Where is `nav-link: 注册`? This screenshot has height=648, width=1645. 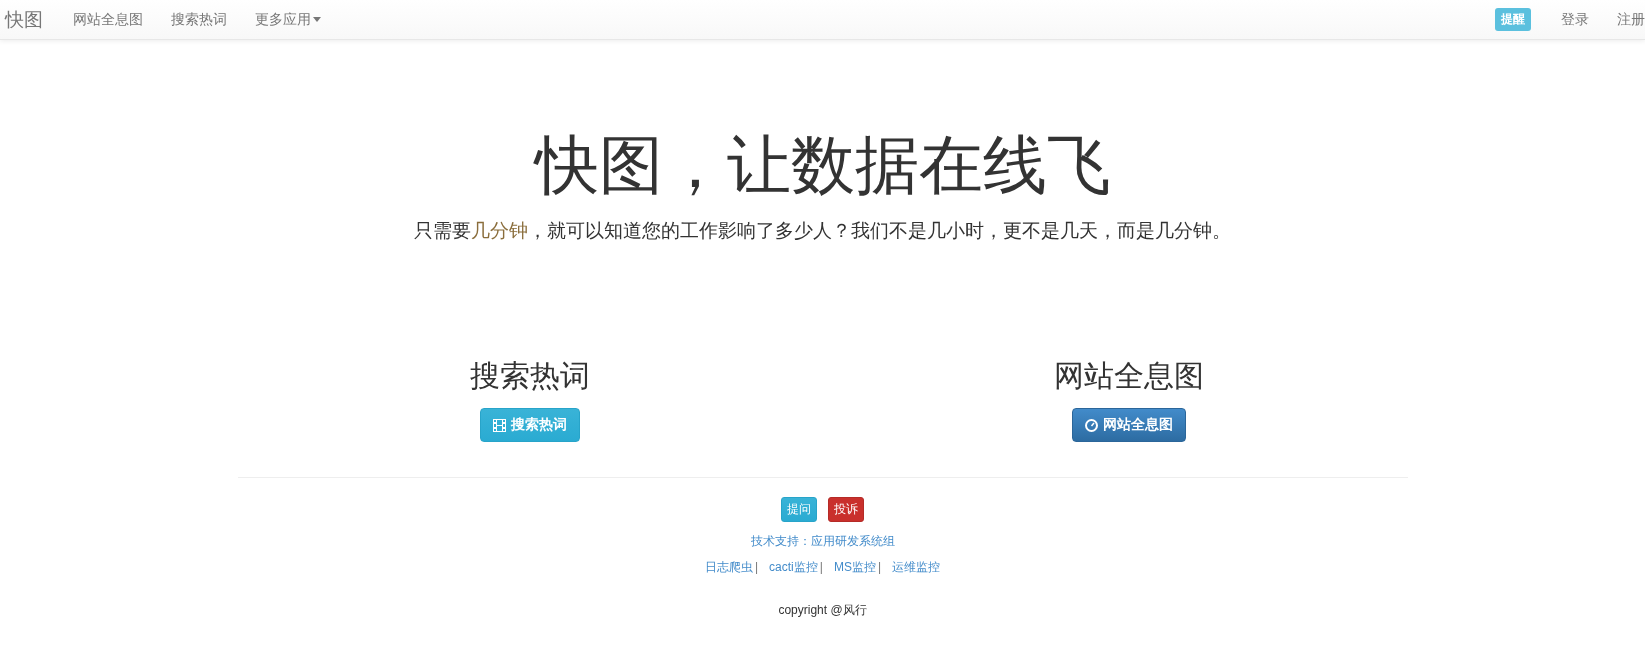 nav-link: 注册 is located at coordinates (1624, 19).